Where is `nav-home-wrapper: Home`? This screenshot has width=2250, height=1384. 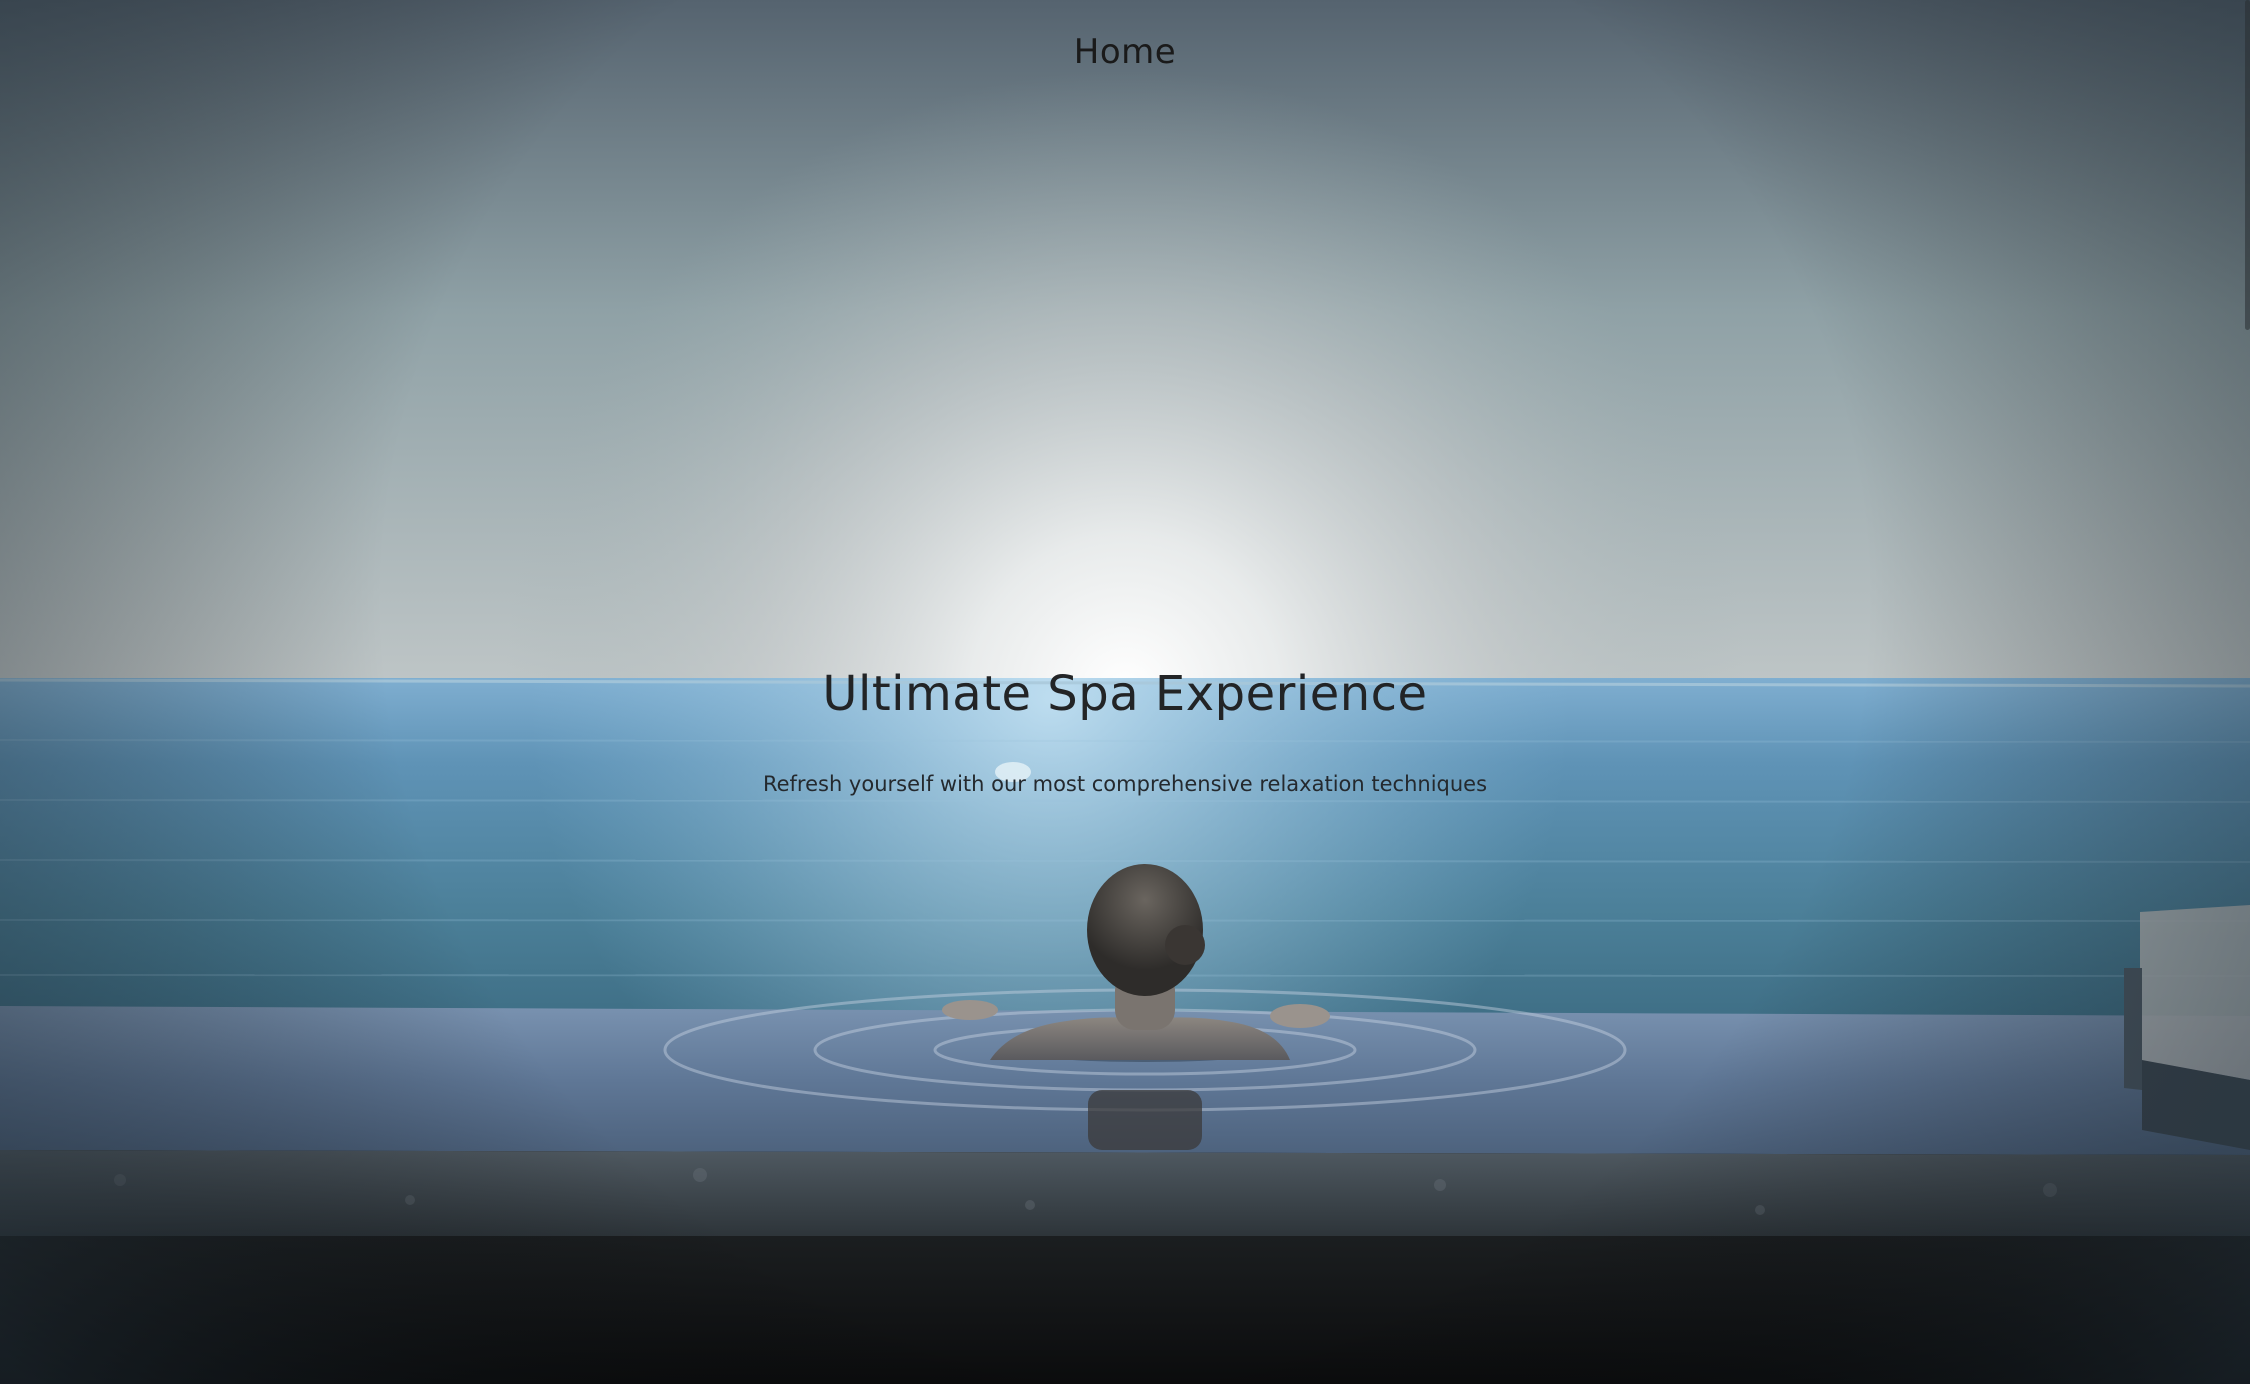 nav-home-wrapper: Home is located at coordinates (1125, 52).